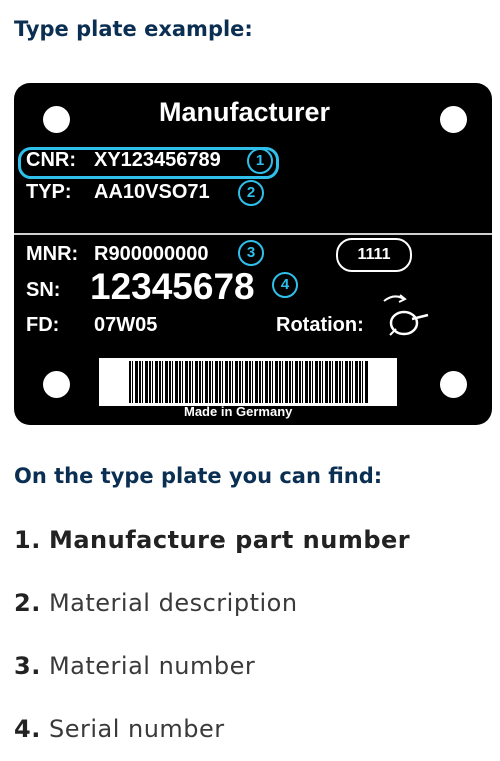 Image resolution: width=500 pixels, height=761 pixels. What do you see at coordinates (285, 285) in the screenshot?
I see `badge-4: 4` at bounding box center [285, 285].